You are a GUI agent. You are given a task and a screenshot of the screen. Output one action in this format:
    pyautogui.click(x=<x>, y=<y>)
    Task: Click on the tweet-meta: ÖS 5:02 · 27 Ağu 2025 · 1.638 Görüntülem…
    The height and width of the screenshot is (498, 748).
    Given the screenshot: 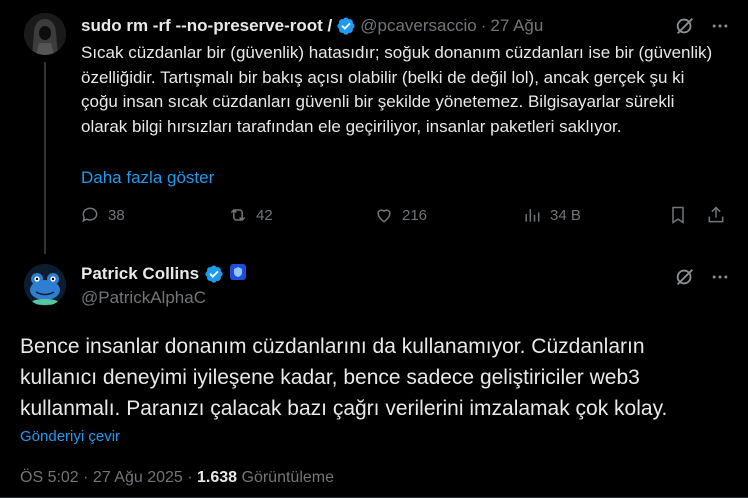 What is the action you would take?
    pyautogui.click(x=177, y=478)
    